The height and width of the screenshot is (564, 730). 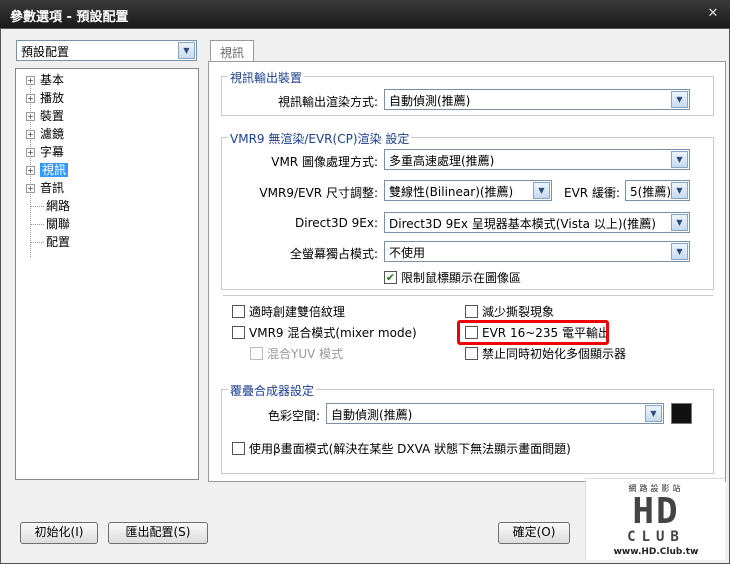 I want to click on close-icon: ✕, so click(x=713, y=14).